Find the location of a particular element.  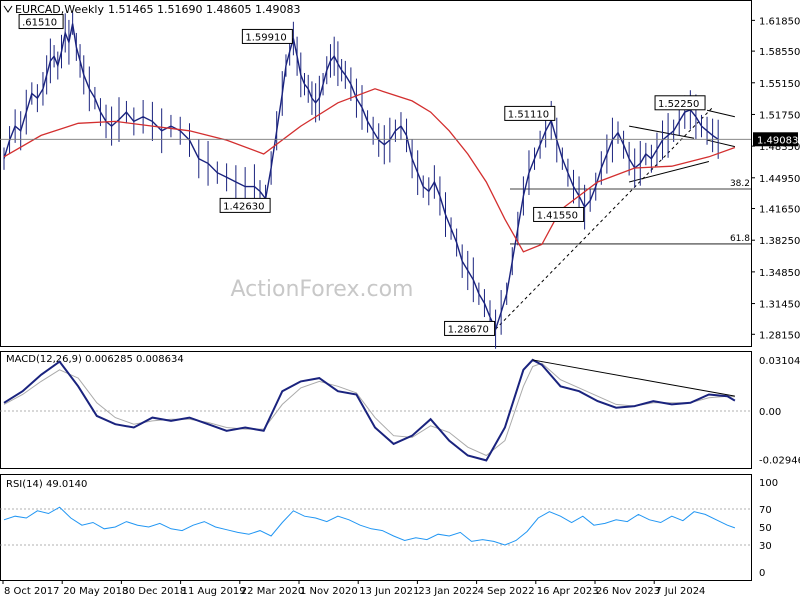

triangle-lower-line is located at coordinates (669, 172).